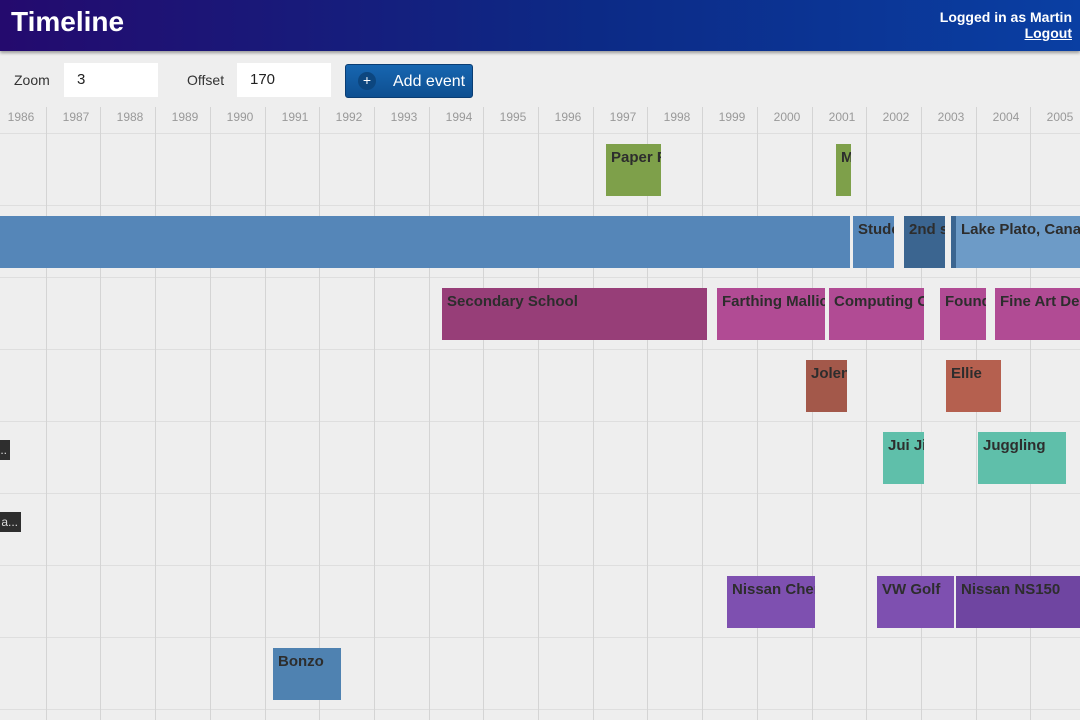 Image resolution: width=1080 pixels, height=720 pixels. What do you see at coordinates (771, 314) in the screenshot?
I see `timeline-event: Farthing Mallick` at bounding box center [771, 314].